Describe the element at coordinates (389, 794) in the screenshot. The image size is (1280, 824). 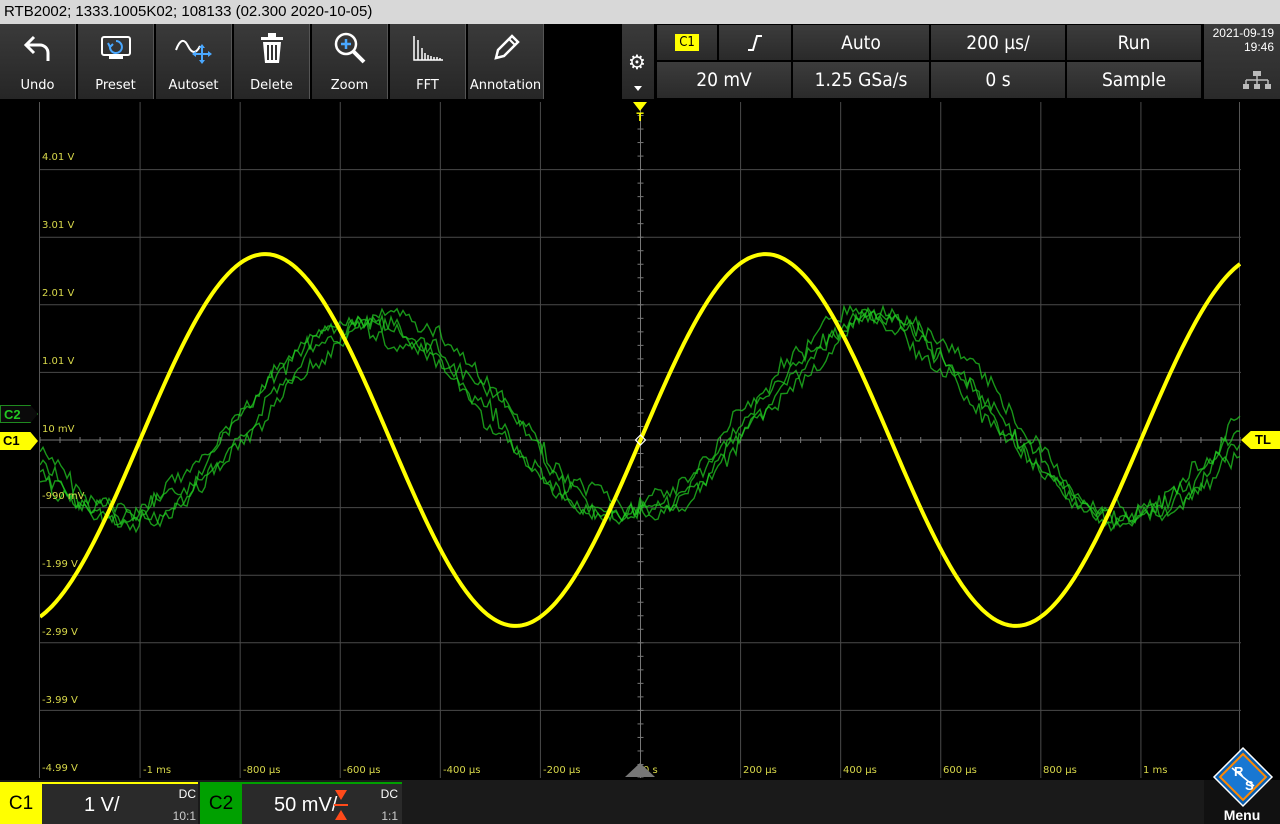
I see `channel-2-coupling: DC` at that location.